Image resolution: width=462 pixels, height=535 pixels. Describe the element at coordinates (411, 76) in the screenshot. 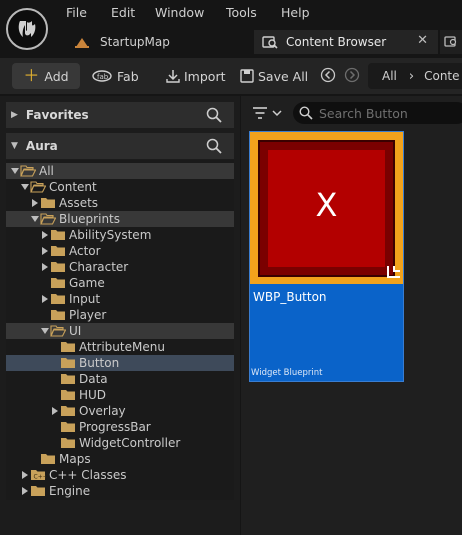

I see `chevron-right-icon: ›` at that location.